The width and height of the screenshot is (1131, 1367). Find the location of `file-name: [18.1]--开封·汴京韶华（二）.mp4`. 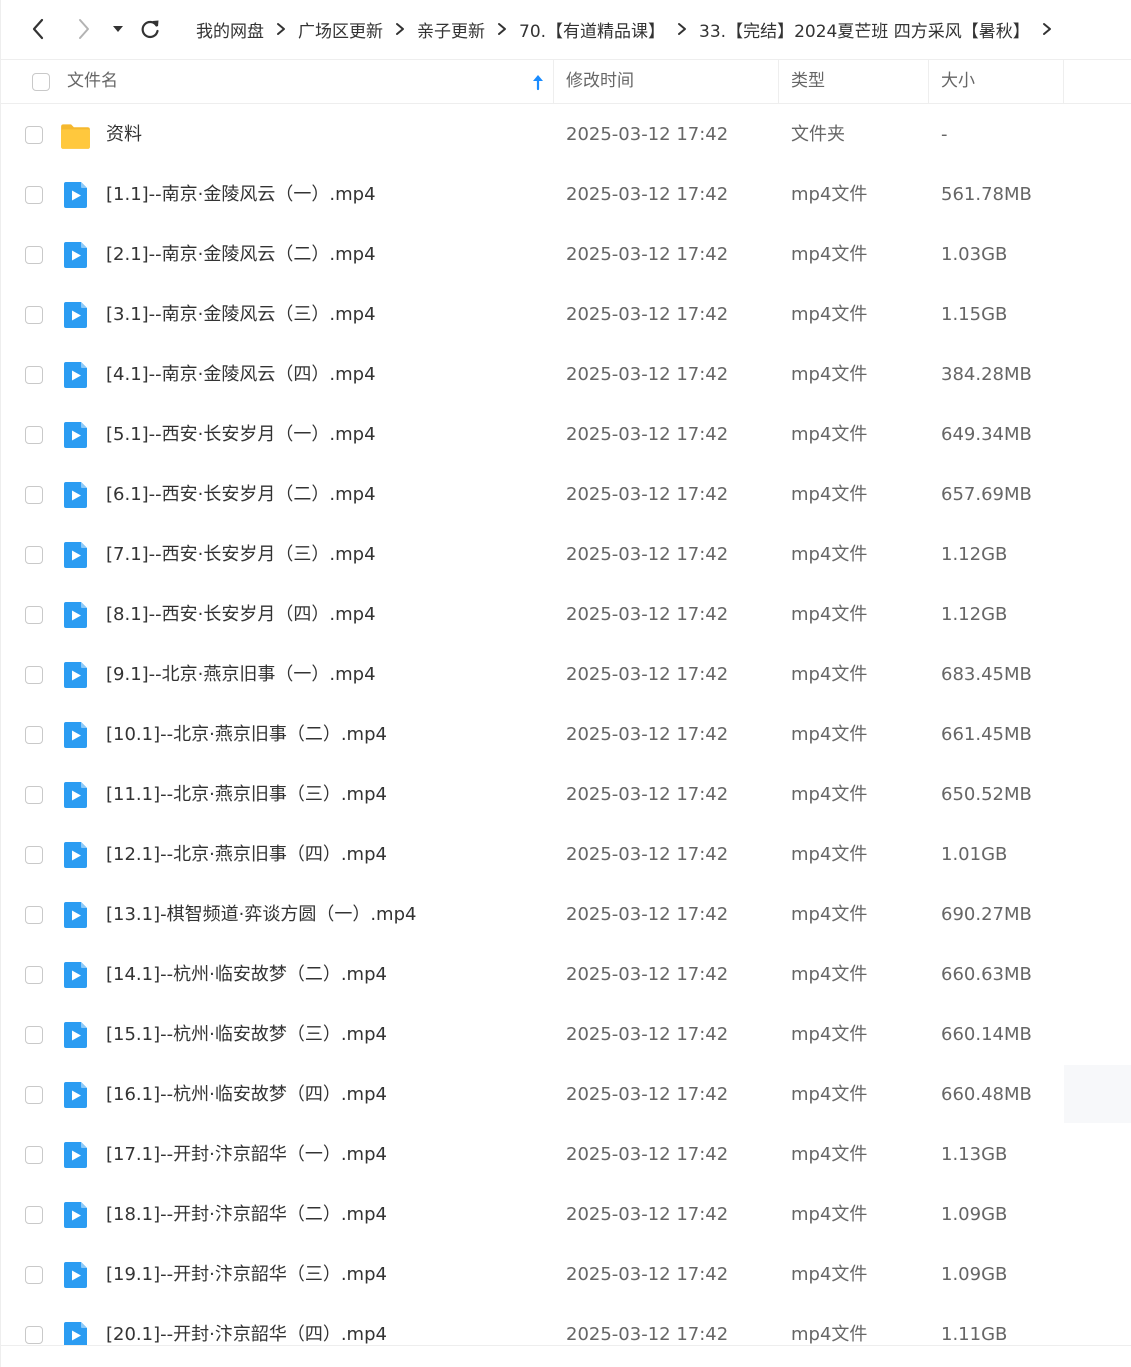

file-name: [18.1]--开封·汴京韶华（二）.mp4 is located at coordinates (246, 1215).